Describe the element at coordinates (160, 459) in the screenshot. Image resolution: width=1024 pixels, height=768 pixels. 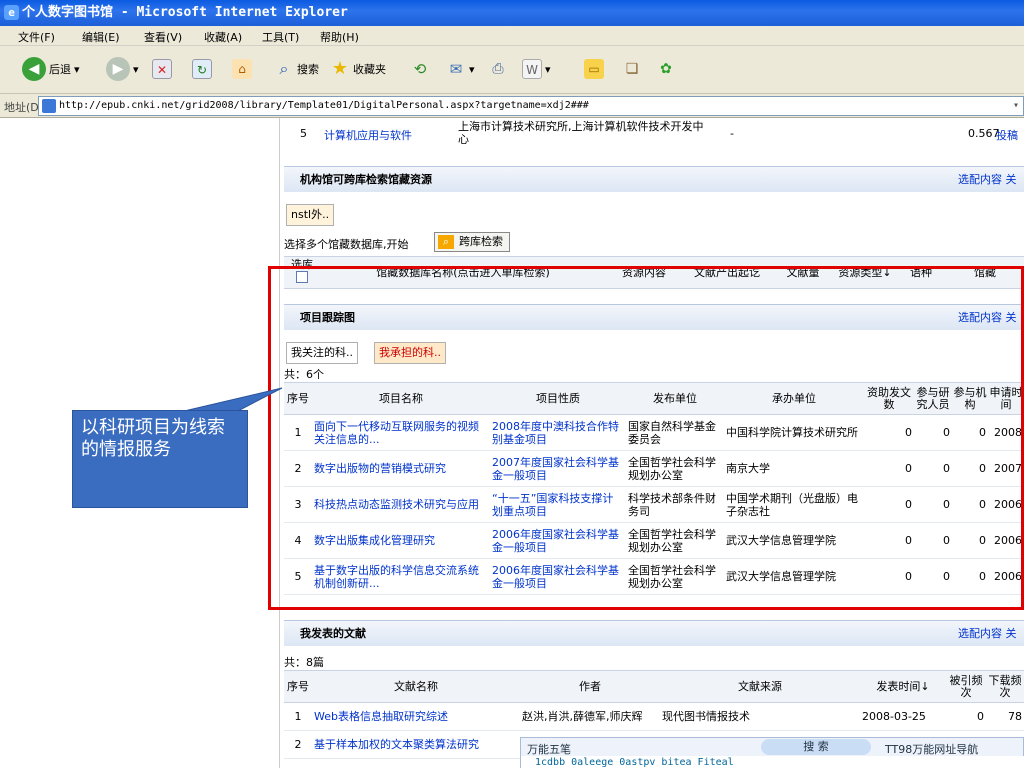
I see `callout-annotation: 以科研项目为线索的情报服务` at that location.